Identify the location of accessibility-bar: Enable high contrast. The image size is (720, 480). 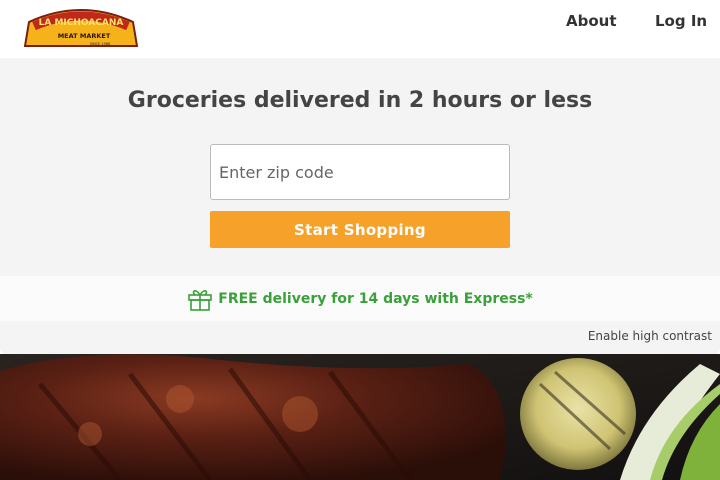
(360, 337).